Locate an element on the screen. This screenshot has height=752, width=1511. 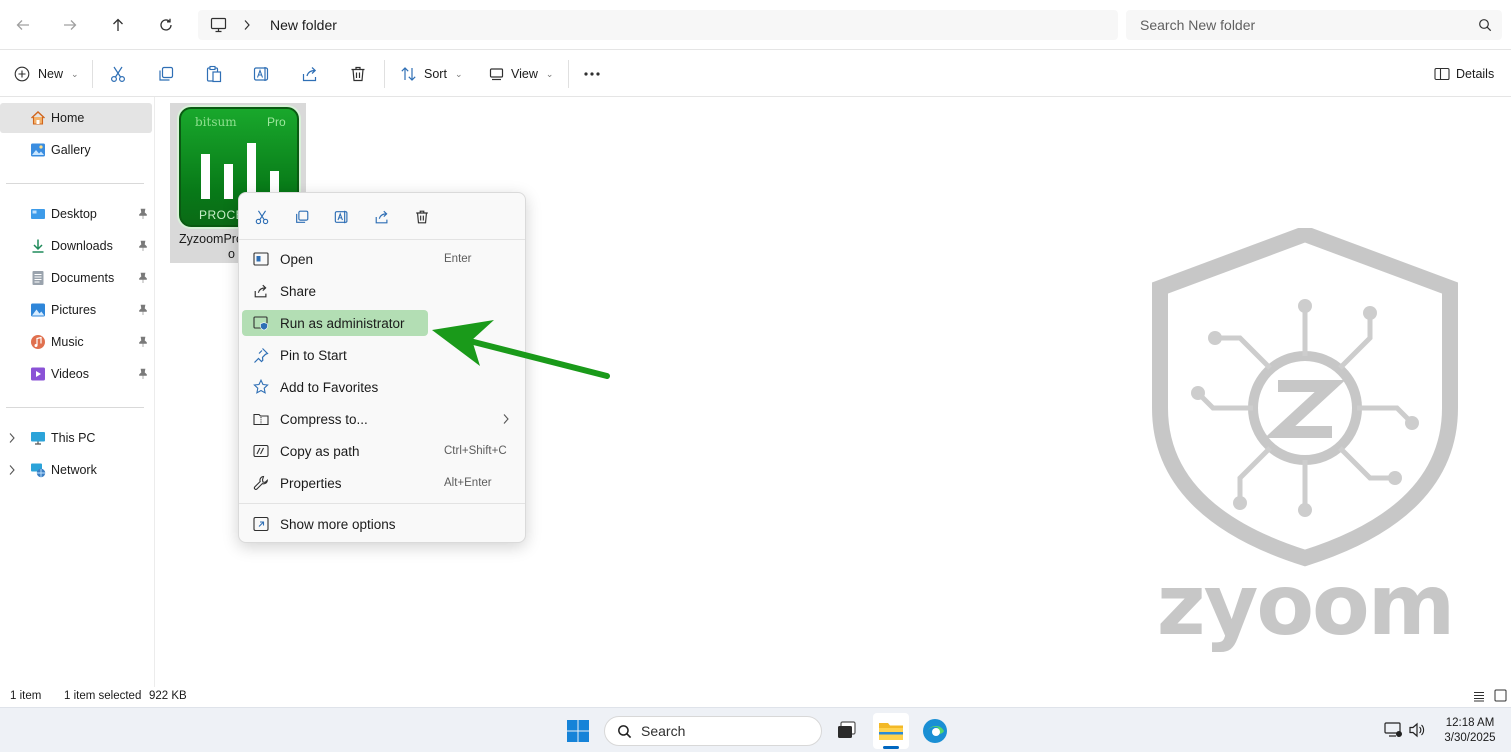
sidebar-item-videos: Videos is located at coordinates (76, 374).